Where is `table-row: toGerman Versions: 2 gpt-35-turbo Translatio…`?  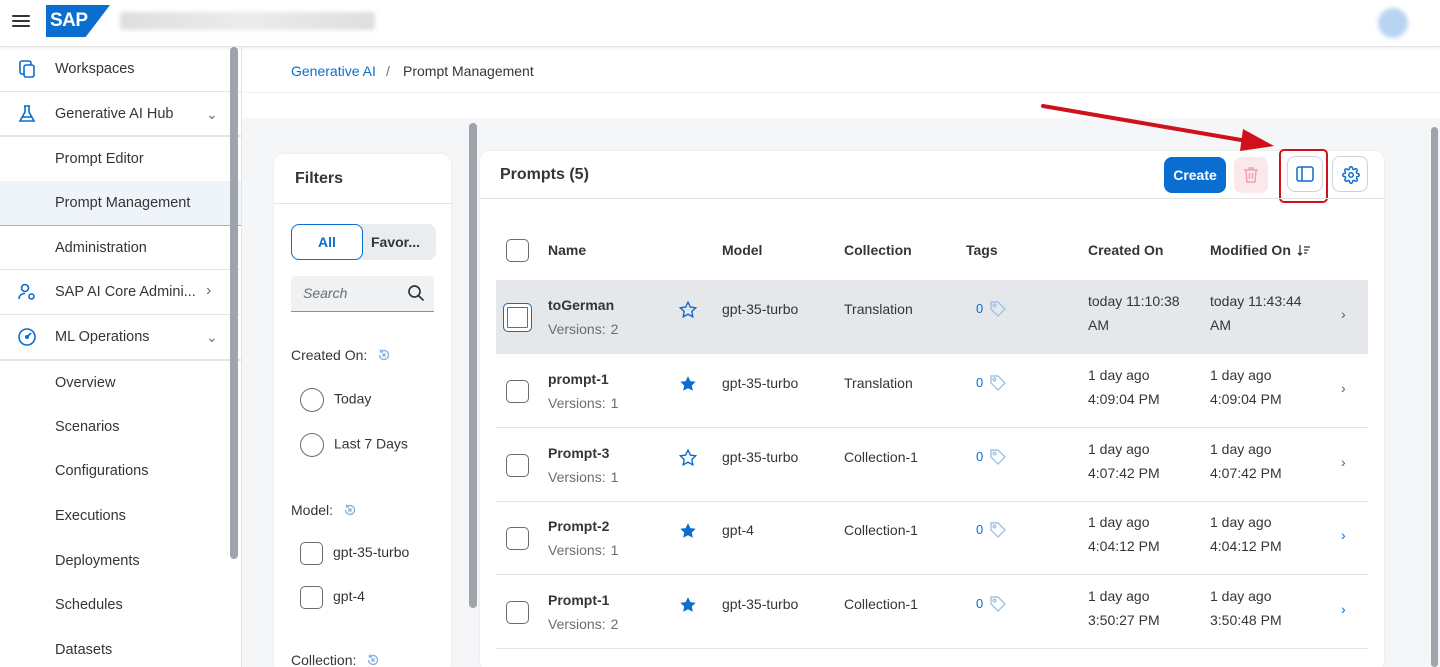 table-row: toGerman Versions: 2 gpt-35-turbo Translatio… is located at coordinates (932, 317).